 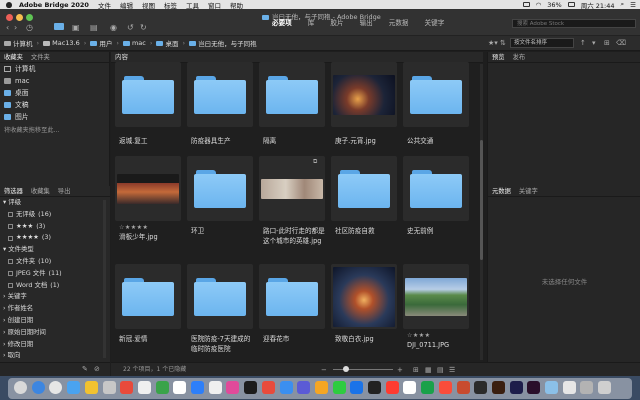 What do you see at coordinates (29, 27) in the screenshot?
I see `recent-folder-icon: ◷` at bounding box center [29, 27].